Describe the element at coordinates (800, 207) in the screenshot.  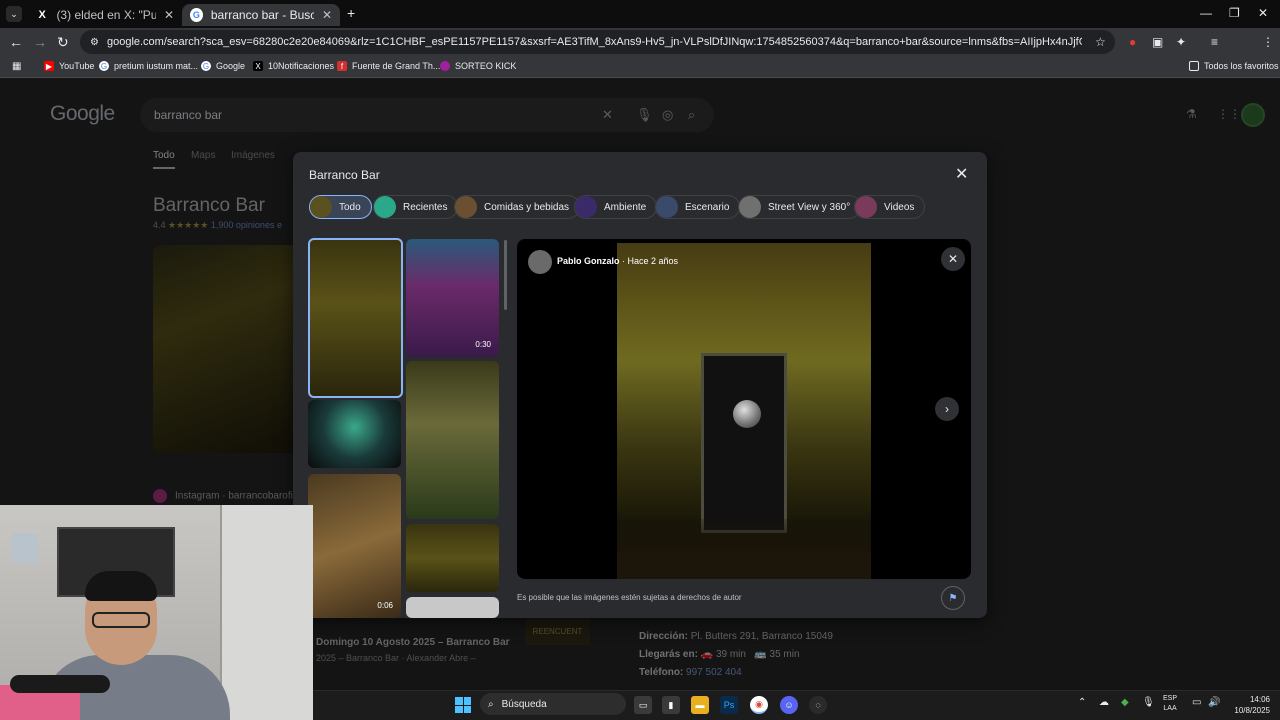
I see `chip-street-view: Street View y 360°` at that location.